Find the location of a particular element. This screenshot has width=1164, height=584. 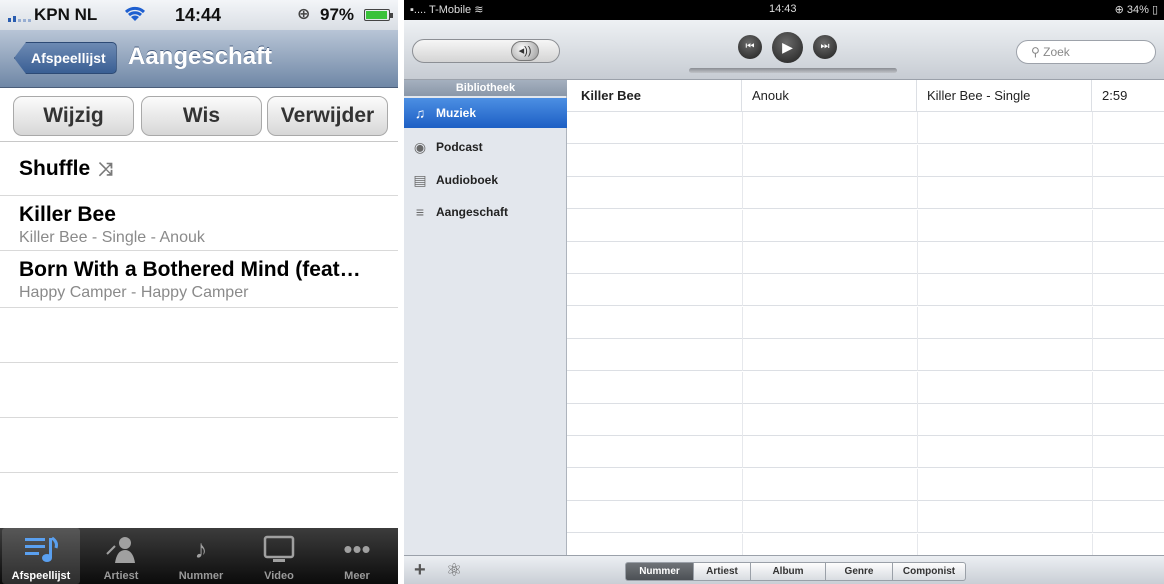

track-time: 2:59 is located at coordinates (1115, 95).